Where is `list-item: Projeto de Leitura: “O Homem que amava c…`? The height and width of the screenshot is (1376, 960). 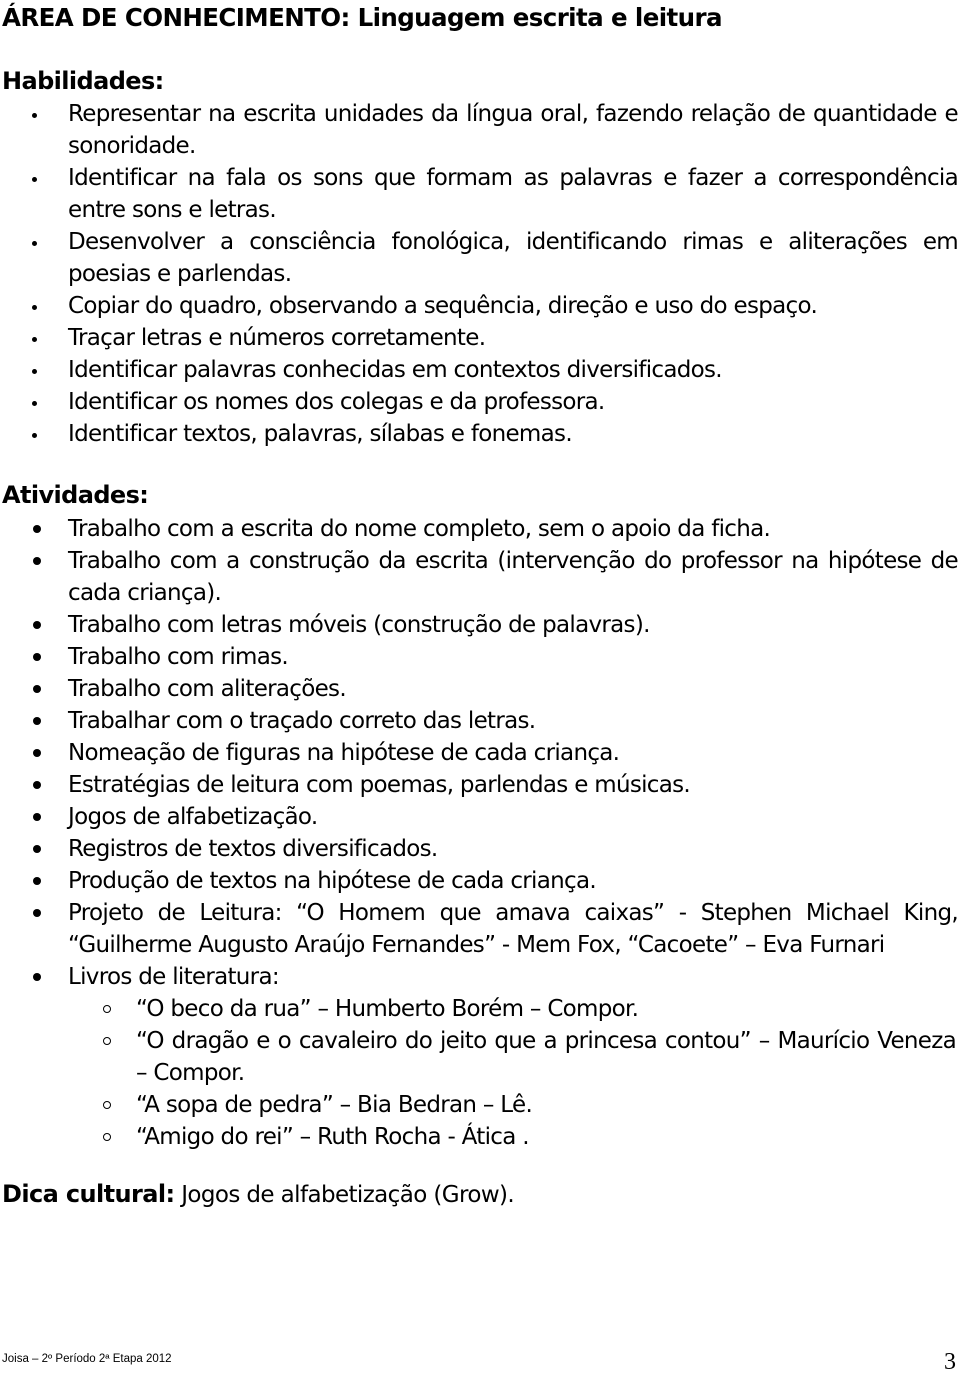 list-item: Projeto de Leitura: “O Homem que amava c… is located at coordinates (480, 929).